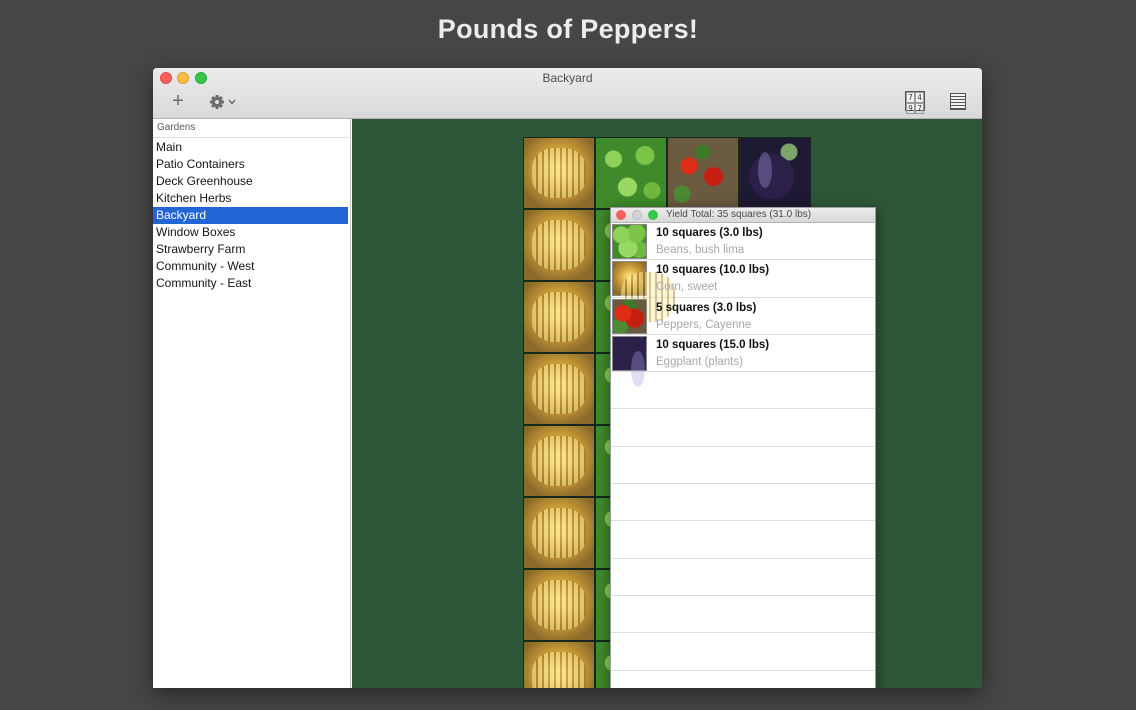 Image resolution: width=1136 pixels, height=710 pixels. I want to click on sidebar-item: Strawberry Farm, so click(251, 249).